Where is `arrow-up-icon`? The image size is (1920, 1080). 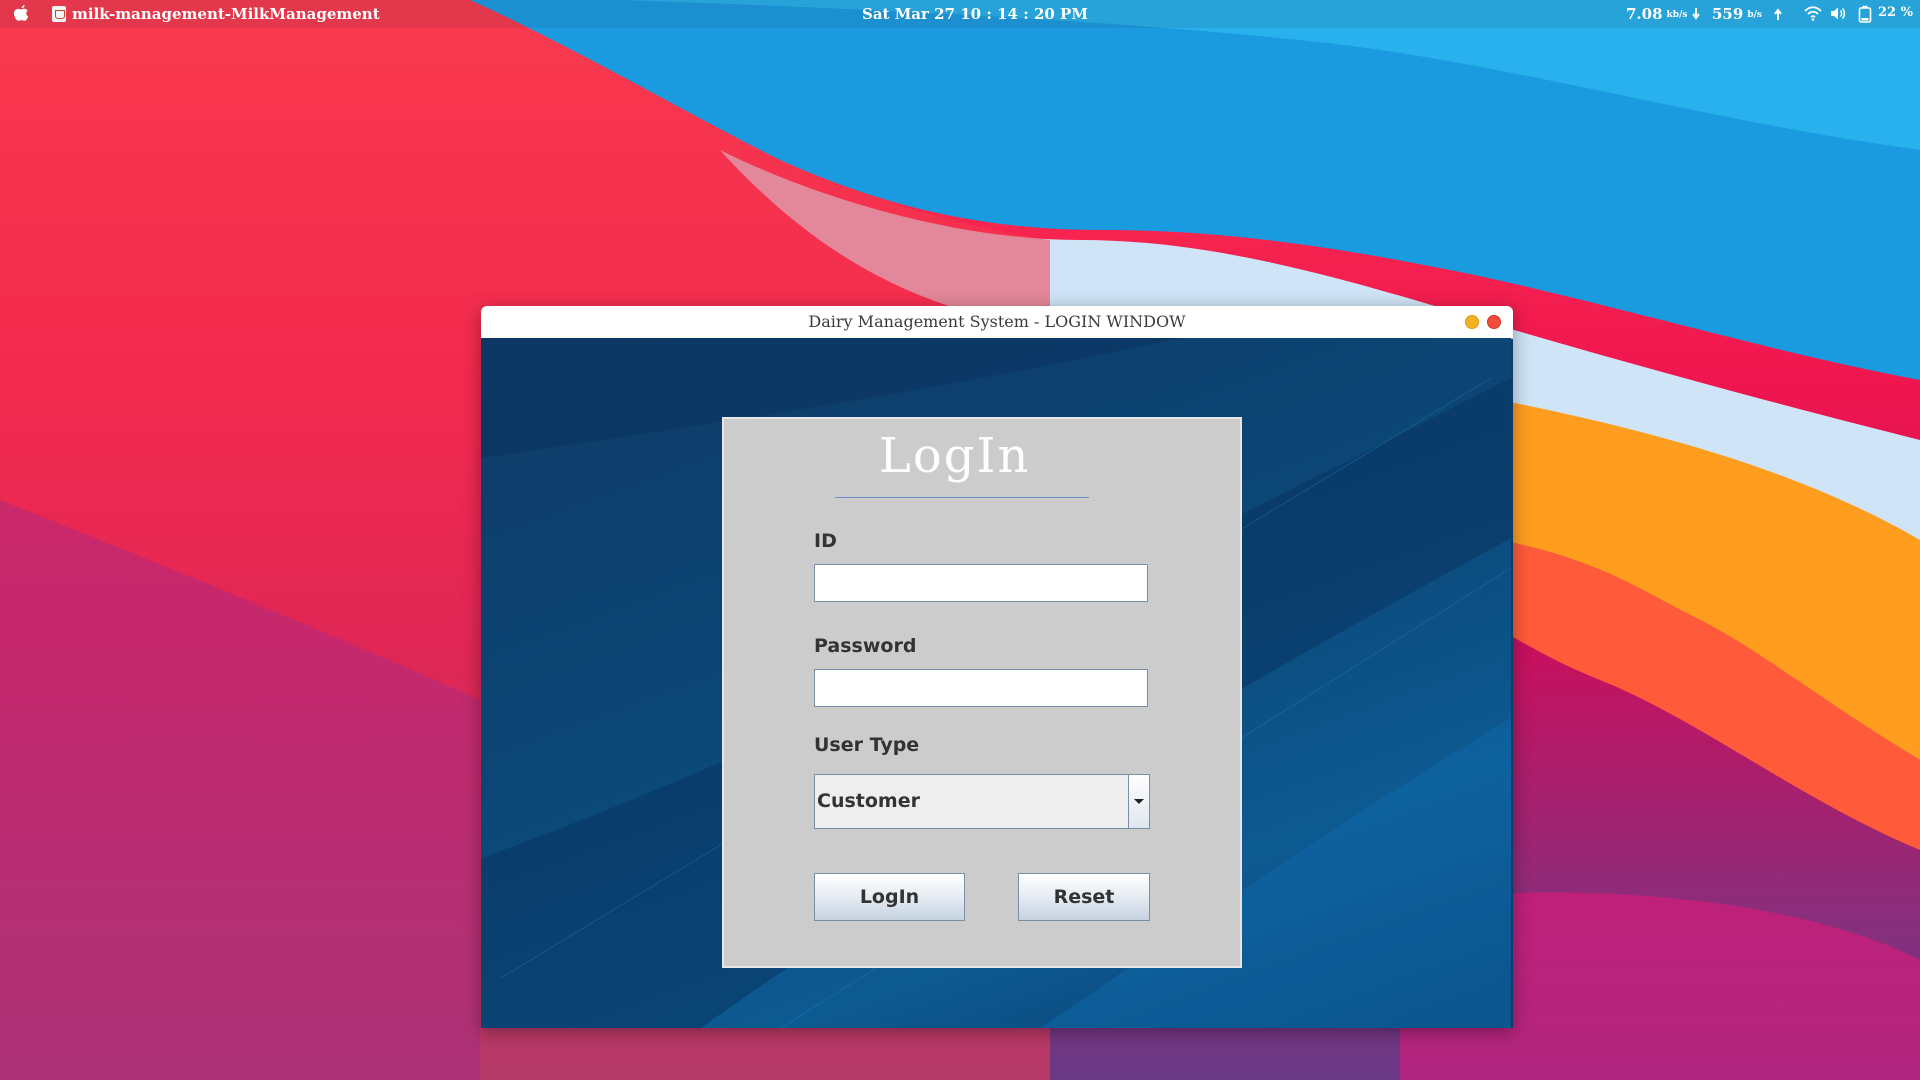 arrow-up-icon is located at coordinates (1778, 14).